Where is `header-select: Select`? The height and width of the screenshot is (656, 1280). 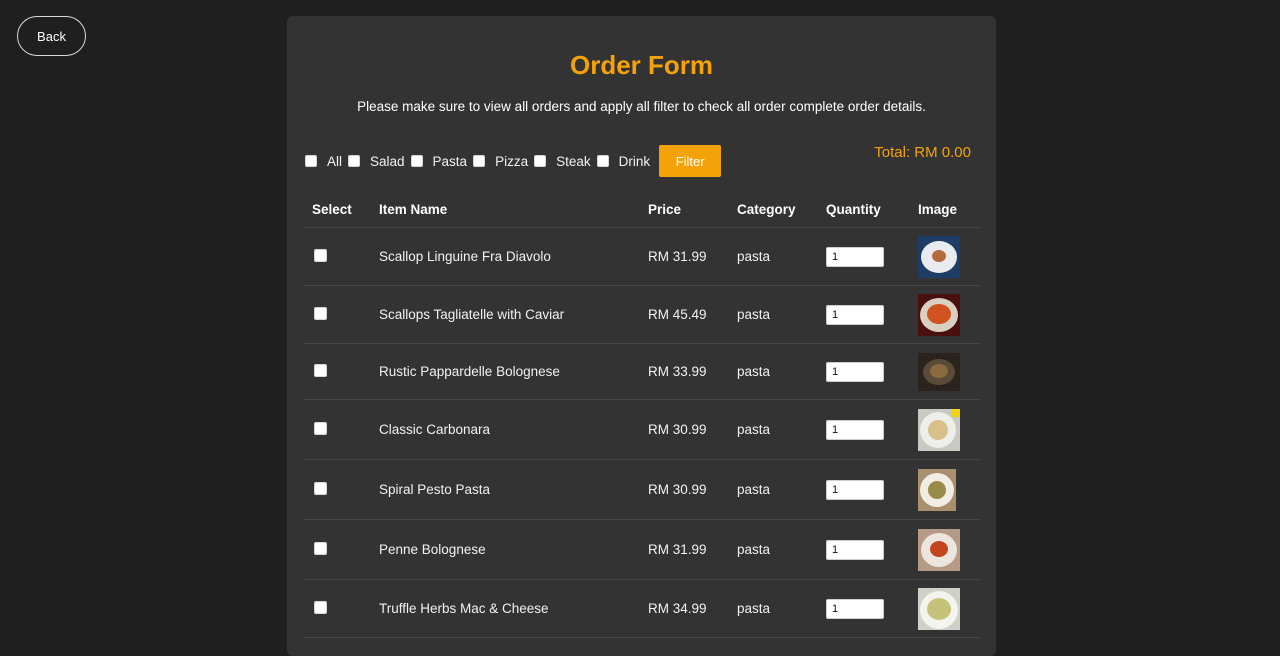 header-select: Select is located at coordinates (332, 209).